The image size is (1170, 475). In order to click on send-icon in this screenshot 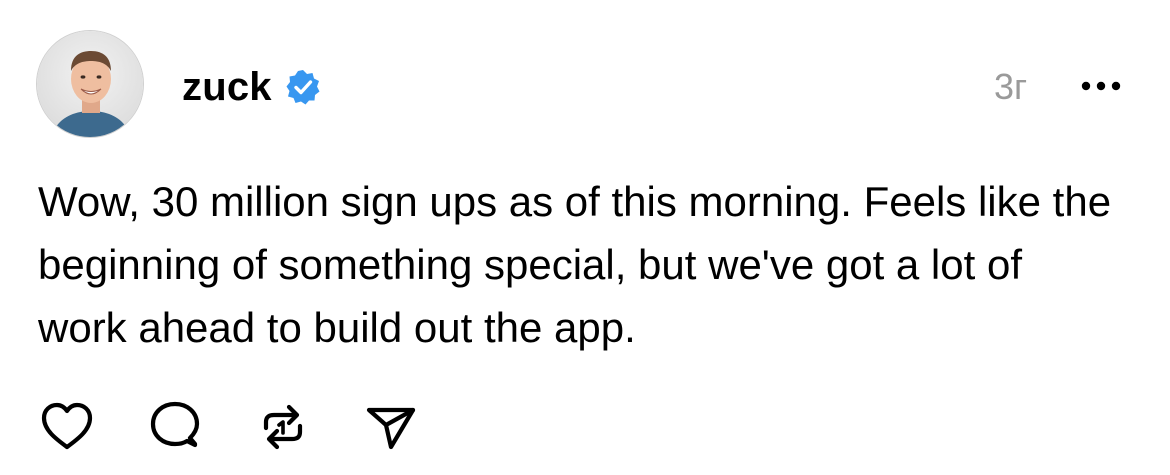, I will do `click(391, 428)`.